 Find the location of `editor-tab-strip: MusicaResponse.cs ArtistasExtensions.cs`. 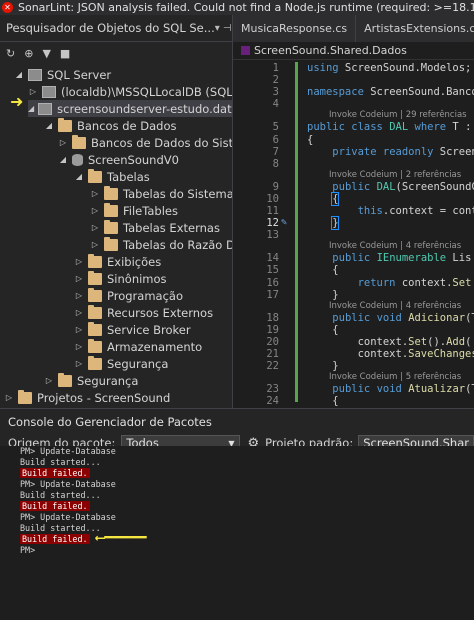

editor-tab-strip: MusicaResponse.cs ArtistasExtensions.cs is located at coordinates (353, 28).